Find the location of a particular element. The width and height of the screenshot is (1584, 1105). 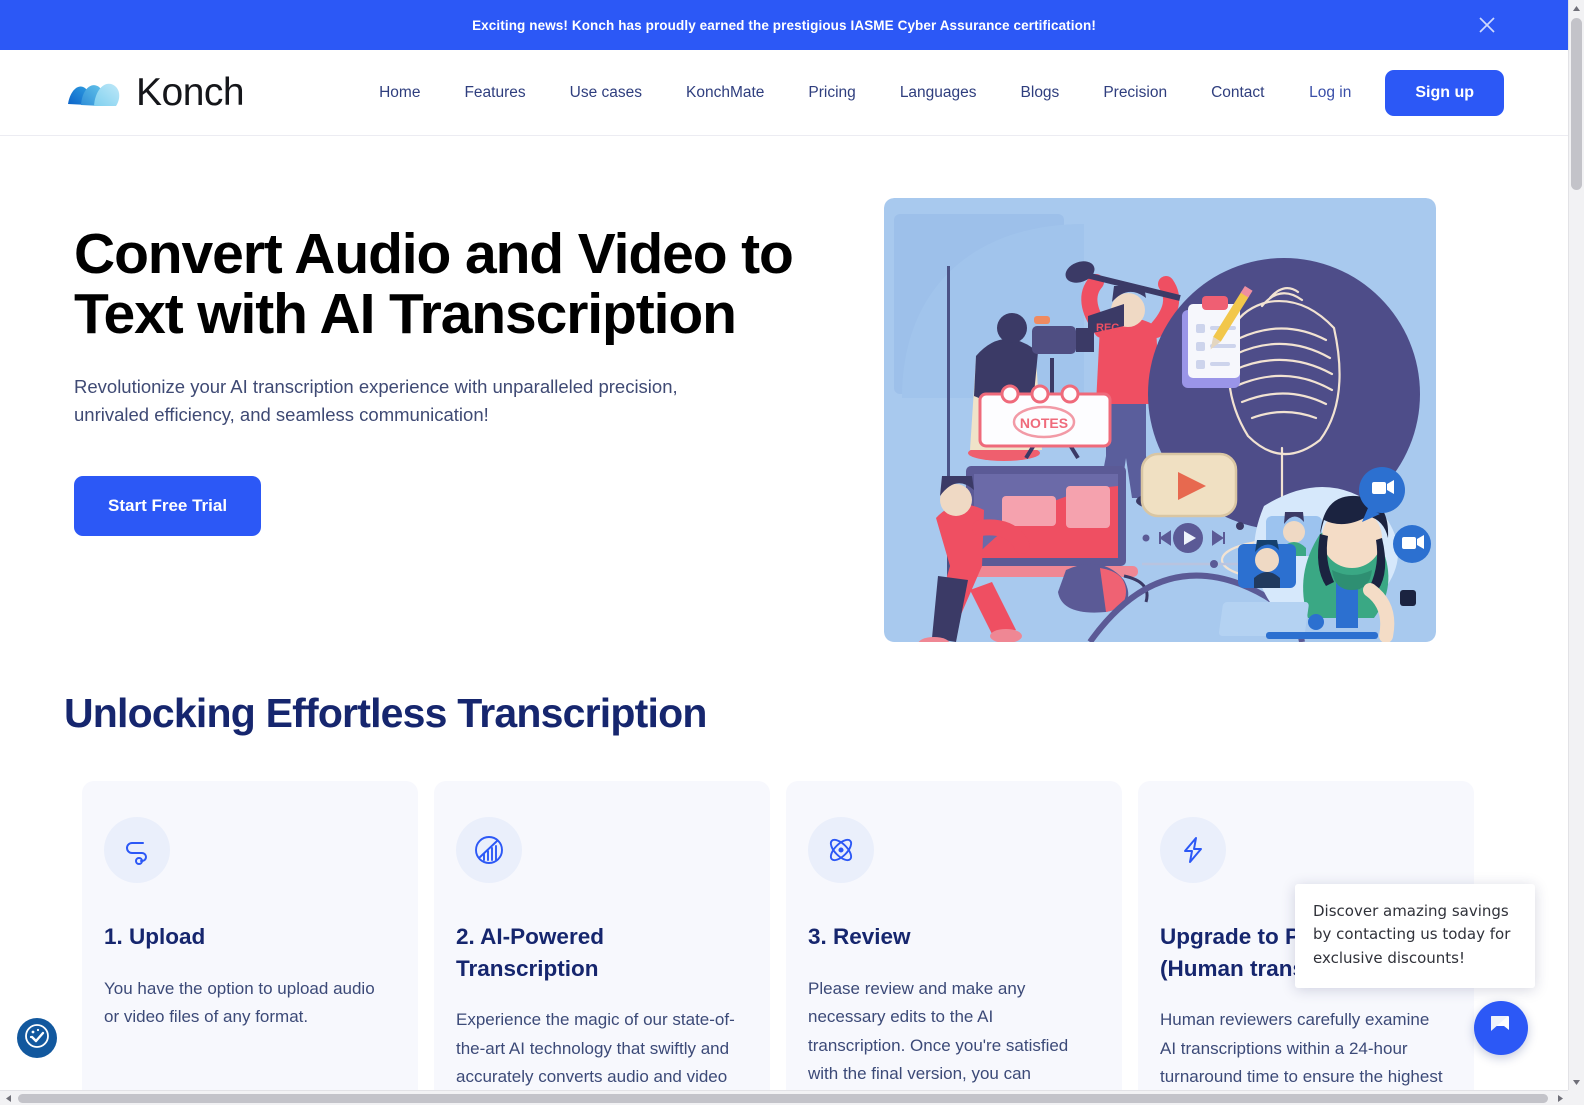

login-link: Log in is located at coordinates (1330, 93).